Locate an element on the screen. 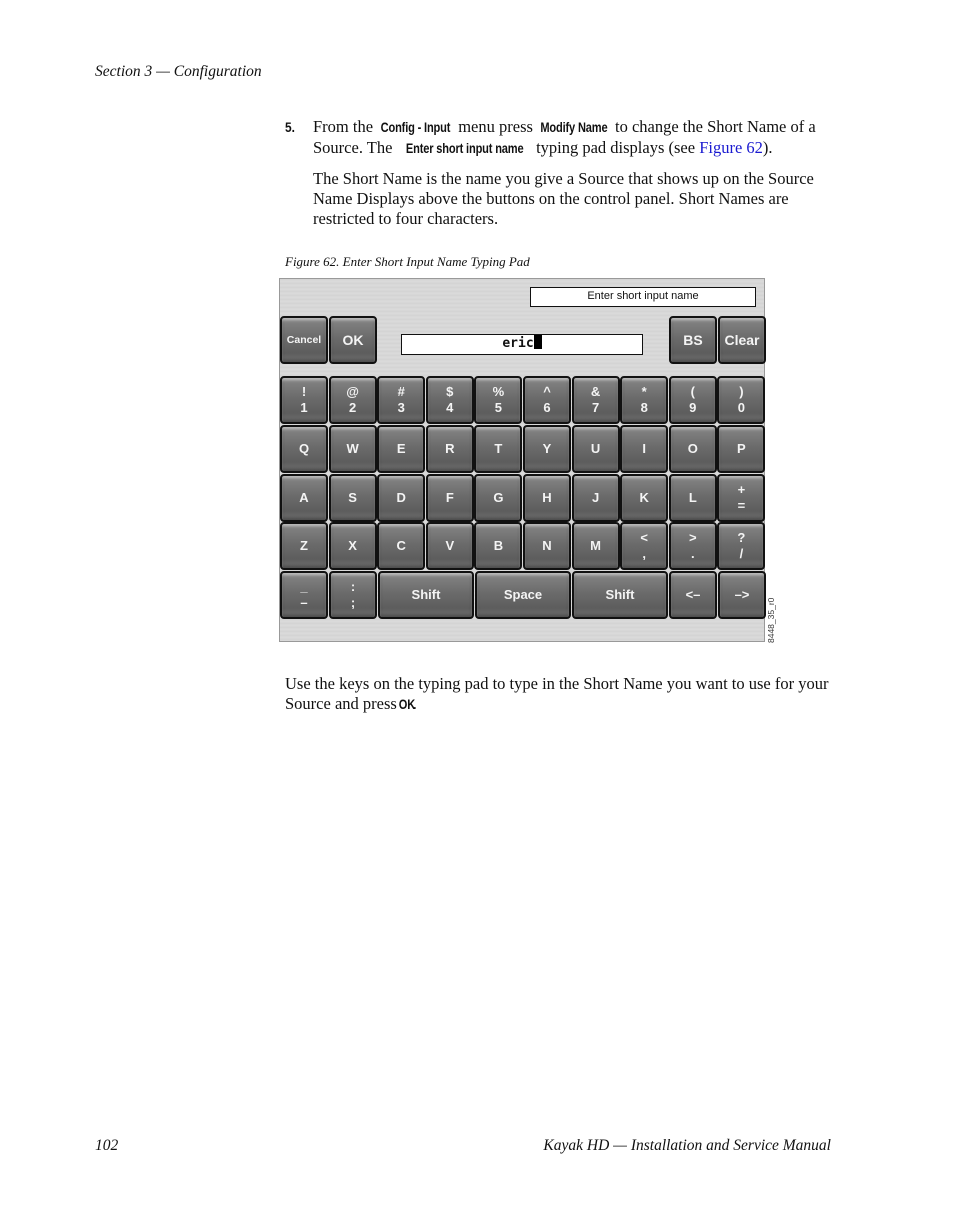 Image resolution: width=954 pixels, height=1227 pixels. label-top: ? is located at coordinates (741, 538).